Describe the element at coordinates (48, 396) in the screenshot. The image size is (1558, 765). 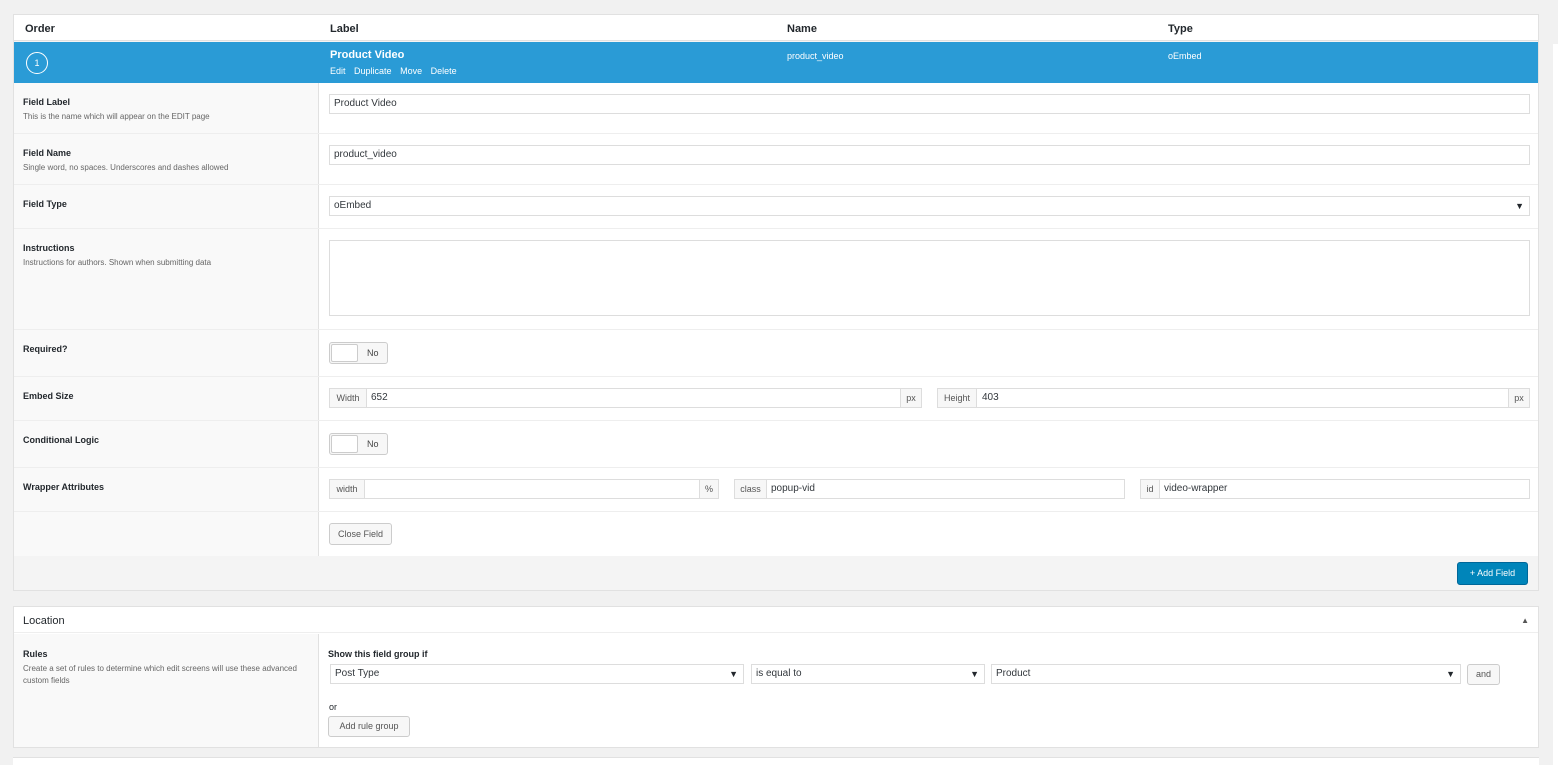
I see `embed-size-heading: Embed Size` at that location.